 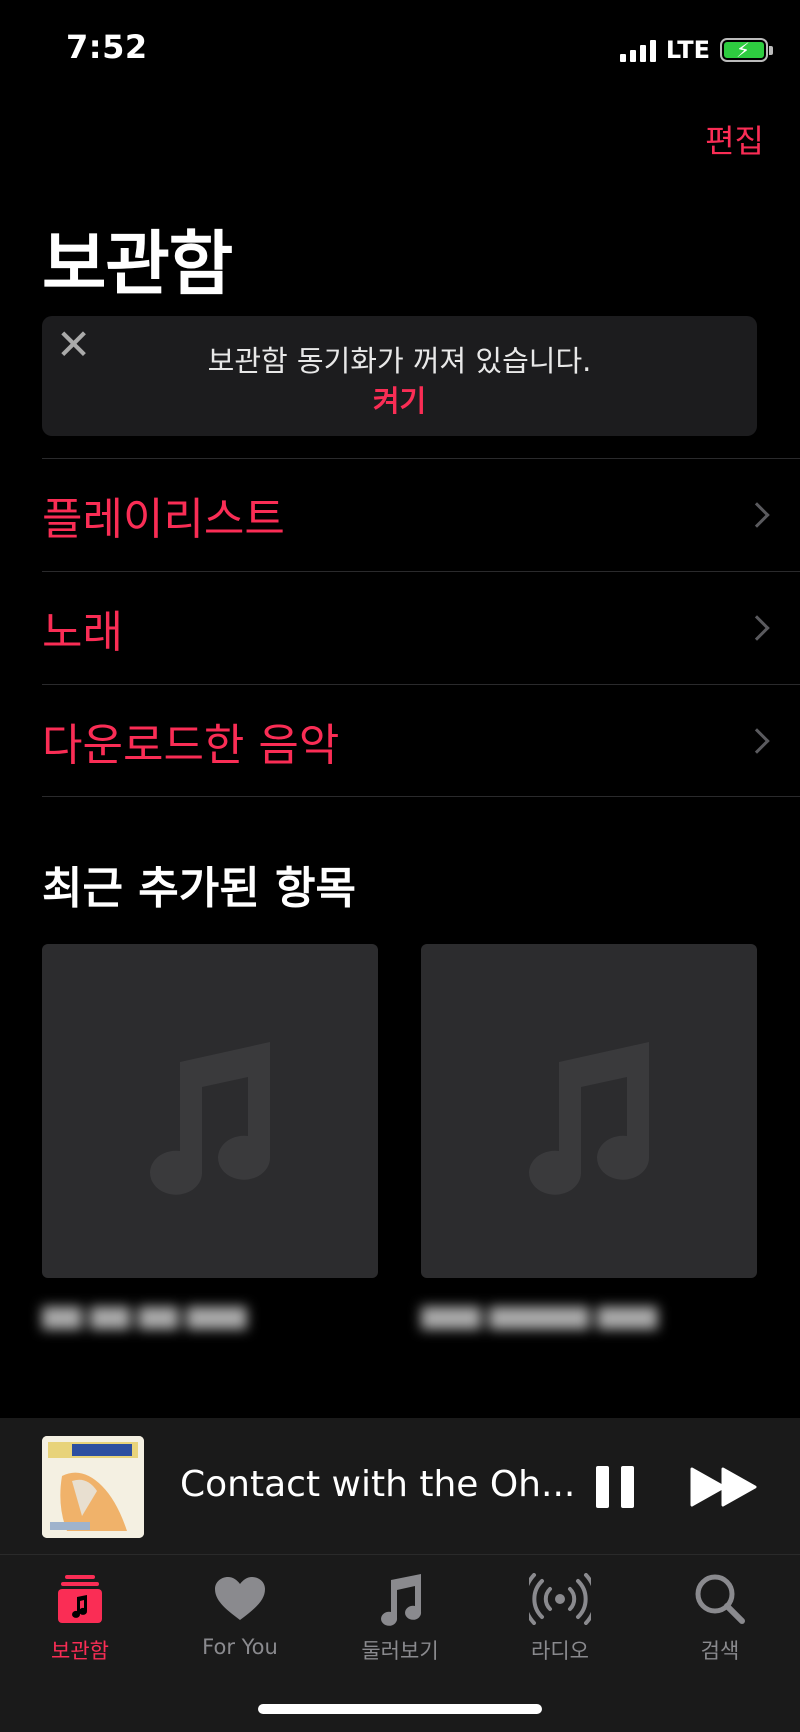 What do you see at coordinates (240, 1599) in the screenshot?
I see `heart-icon` at bounding box center [240, 1599].